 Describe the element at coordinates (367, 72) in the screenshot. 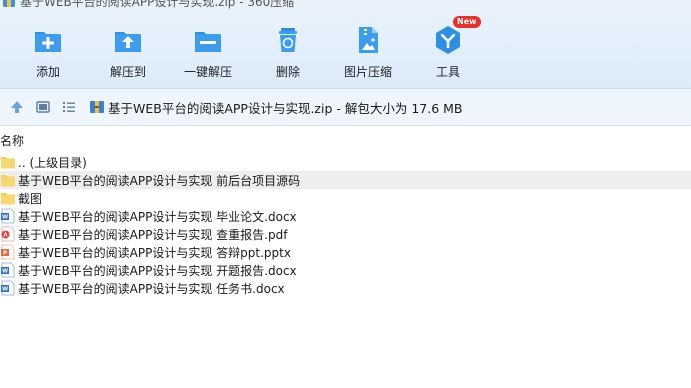

I see `image-compress-label: 图片压缩` at that location.